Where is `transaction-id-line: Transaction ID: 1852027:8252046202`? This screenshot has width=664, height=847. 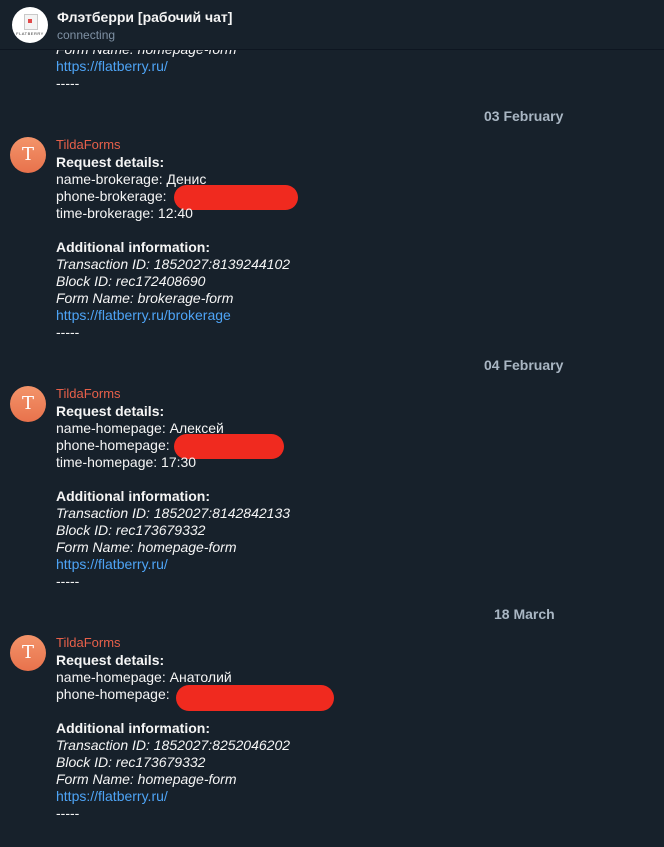
transaction-id-line: Transaction ID: 1852027:8252046202 is located at coordinates (173, 745).